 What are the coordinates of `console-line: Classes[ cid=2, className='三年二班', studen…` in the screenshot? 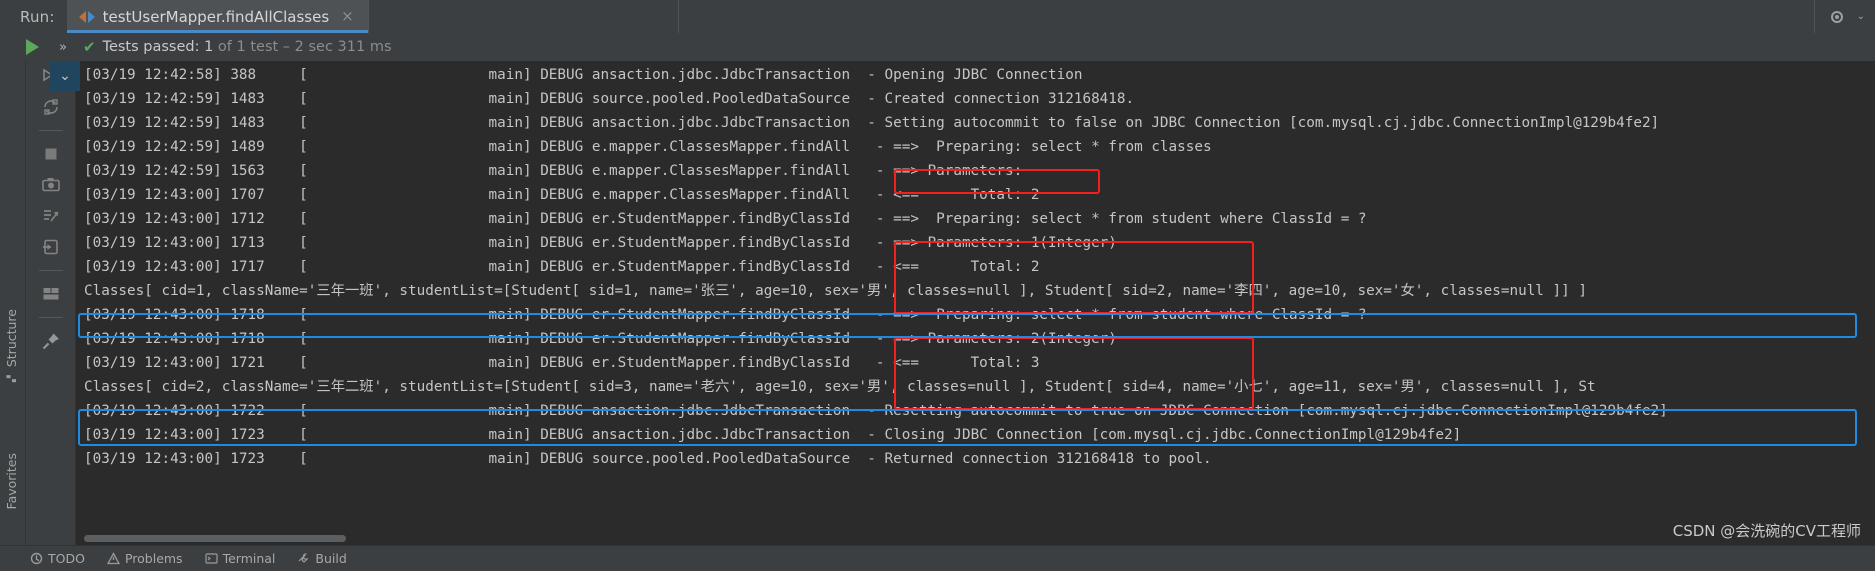 It's located at (840, 387).